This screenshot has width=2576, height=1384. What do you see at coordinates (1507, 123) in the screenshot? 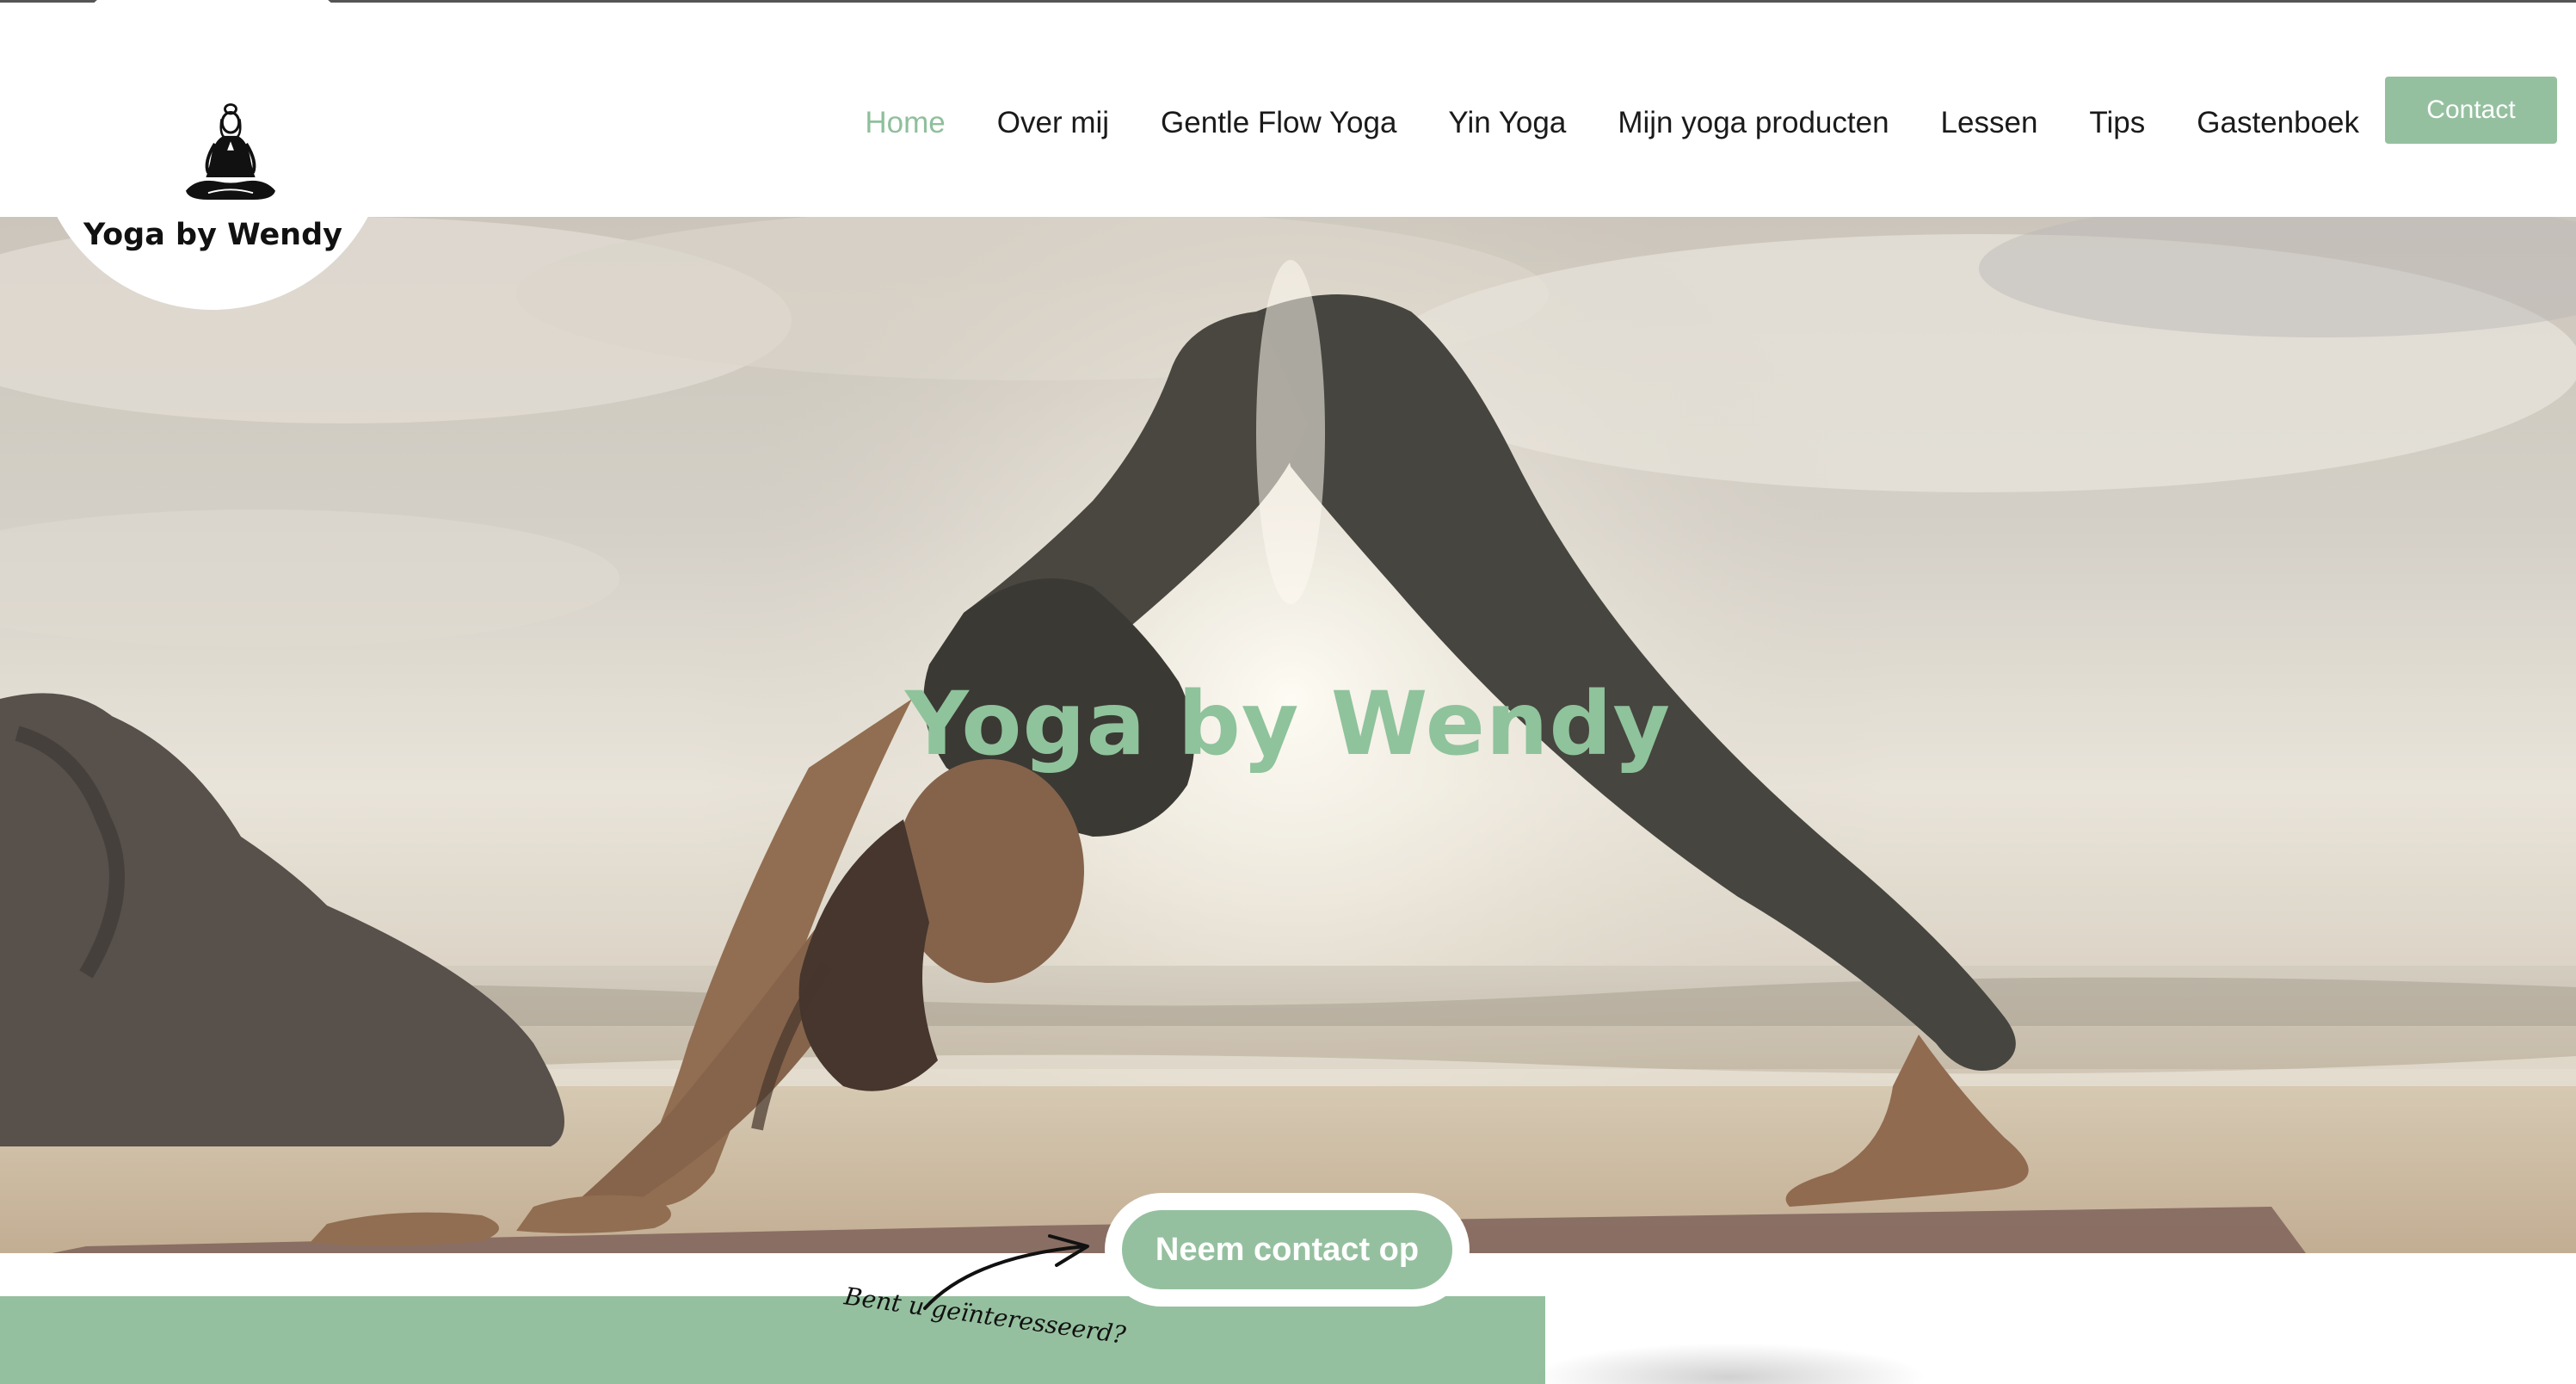
I see `nav-item-yin-yoga: Yin Yoga` at bounding box center [1507, 123].